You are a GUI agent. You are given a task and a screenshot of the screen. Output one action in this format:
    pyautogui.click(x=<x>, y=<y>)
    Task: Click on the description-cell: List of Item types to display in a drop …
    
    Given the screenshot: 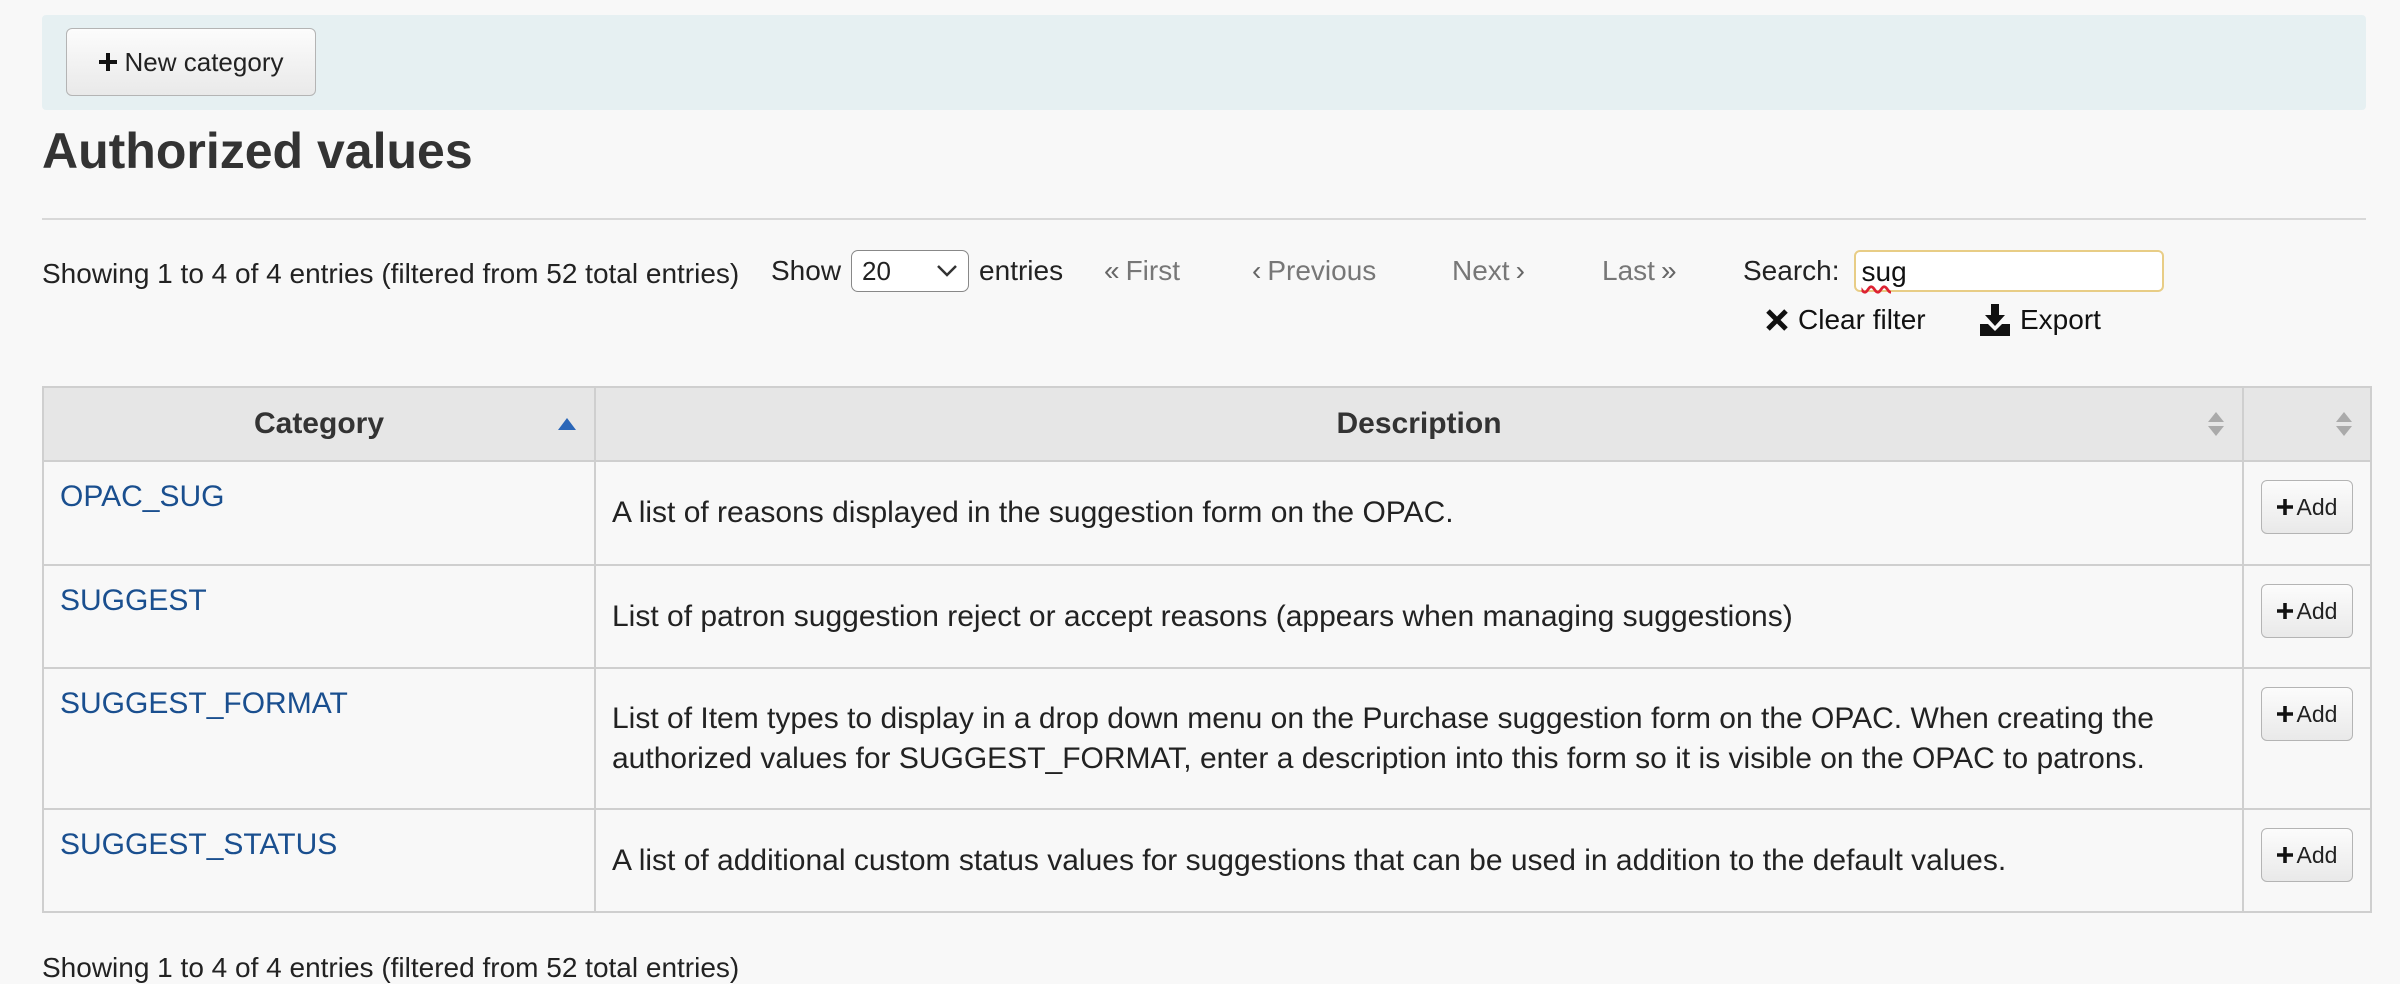 What is the action you would take?
    pyautogui.click(x=1419, y=738)
    